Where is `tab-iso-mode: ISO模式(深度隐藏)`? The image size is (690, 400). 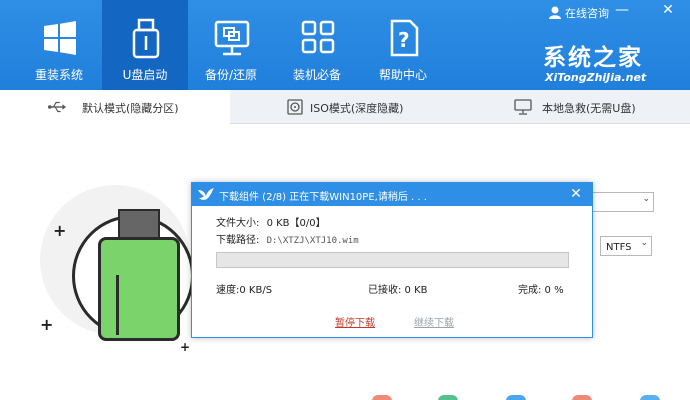 tab-iso-mode: ISO模式(深度隐藏) is located at coordinates (345, 107).